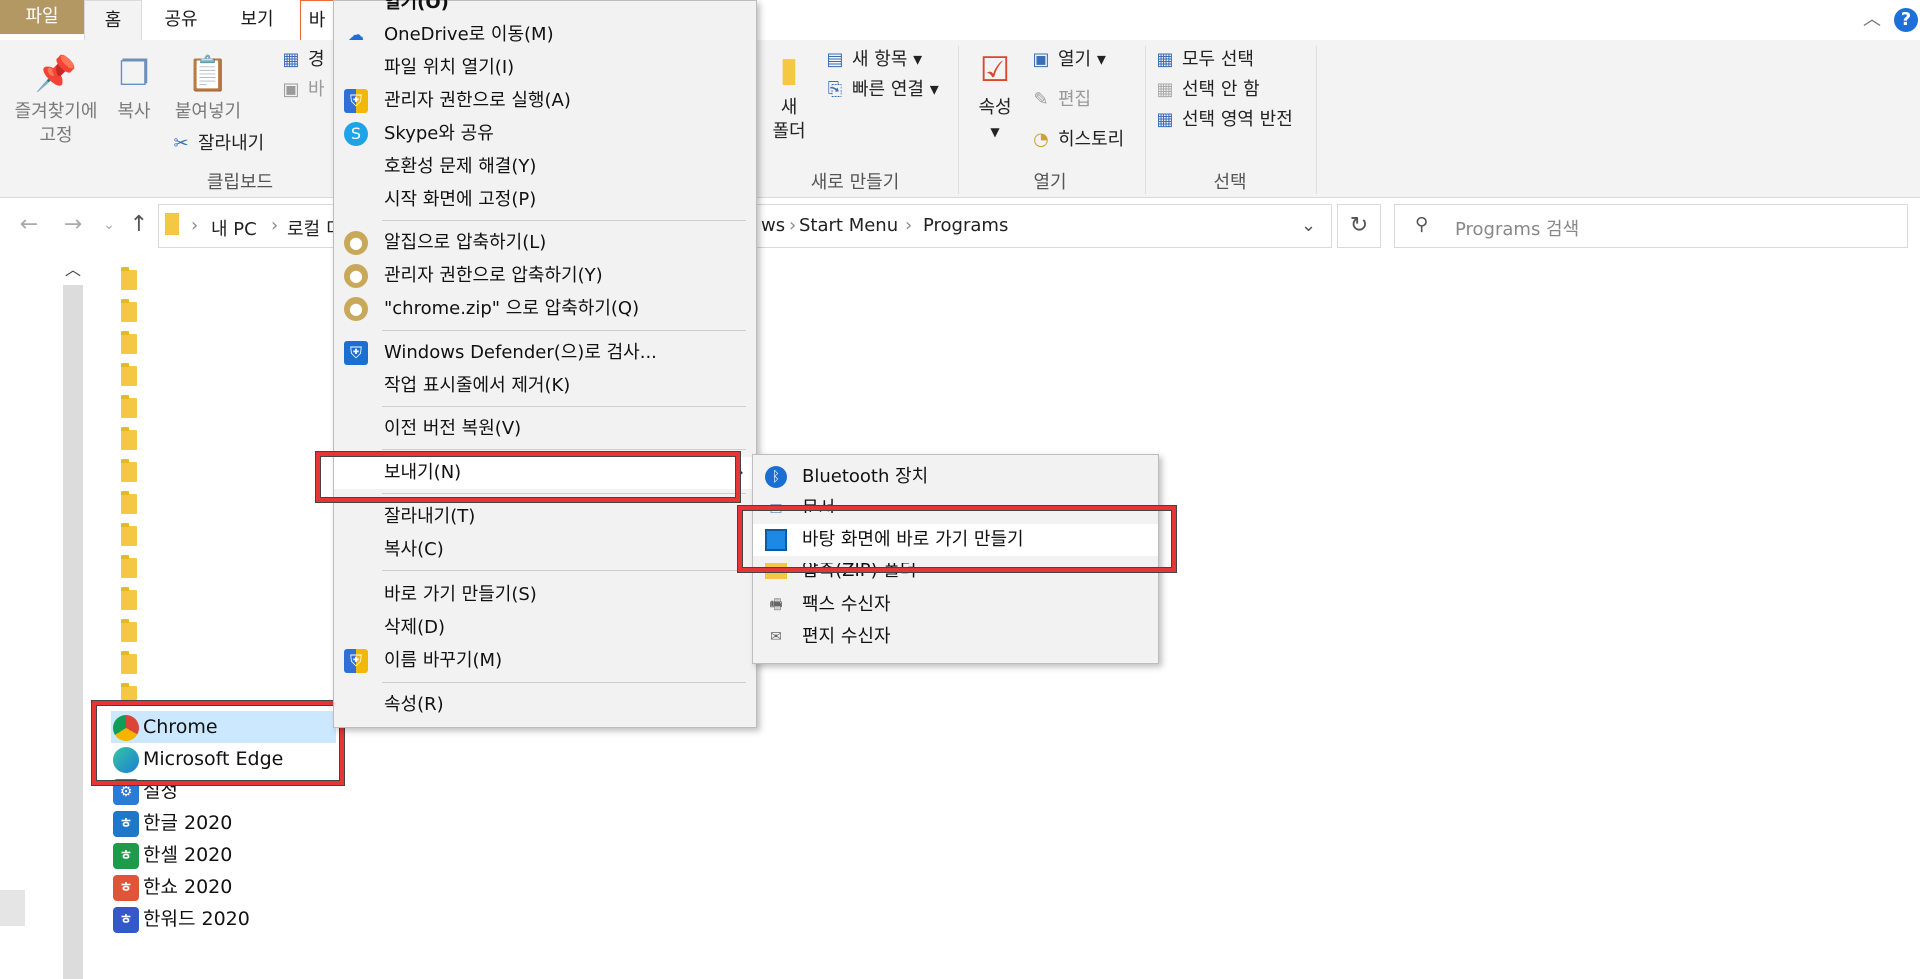  Describe the element at coordinates (126, 823) in the screenshot. I see `hangul-app-icon: ㅎ` at that location.